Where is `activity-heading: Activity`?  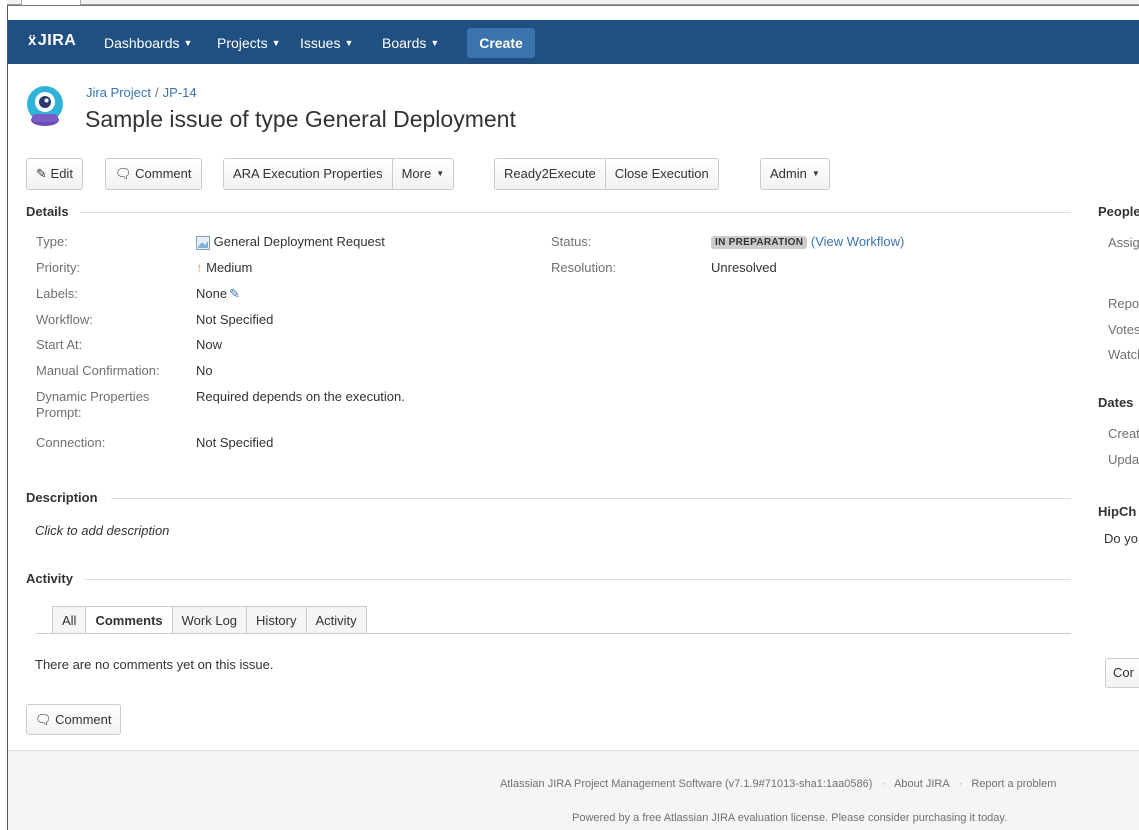
activity-heading: Activity is located at coordinates (49, 578).